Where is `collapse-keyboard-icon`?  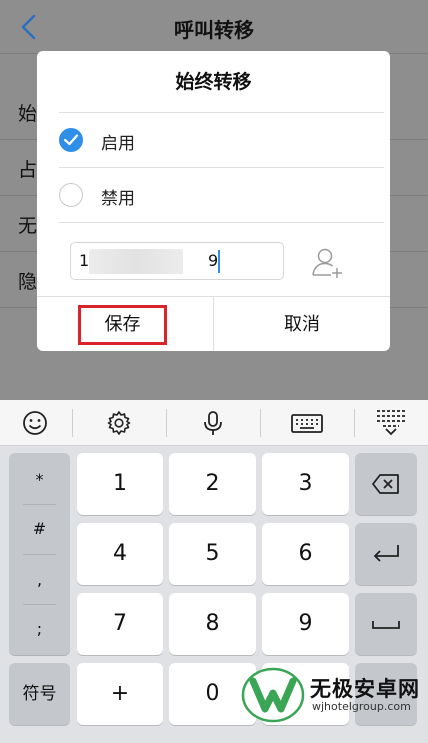 collapse-keyboard-icon is located at coordinates (391, 423).